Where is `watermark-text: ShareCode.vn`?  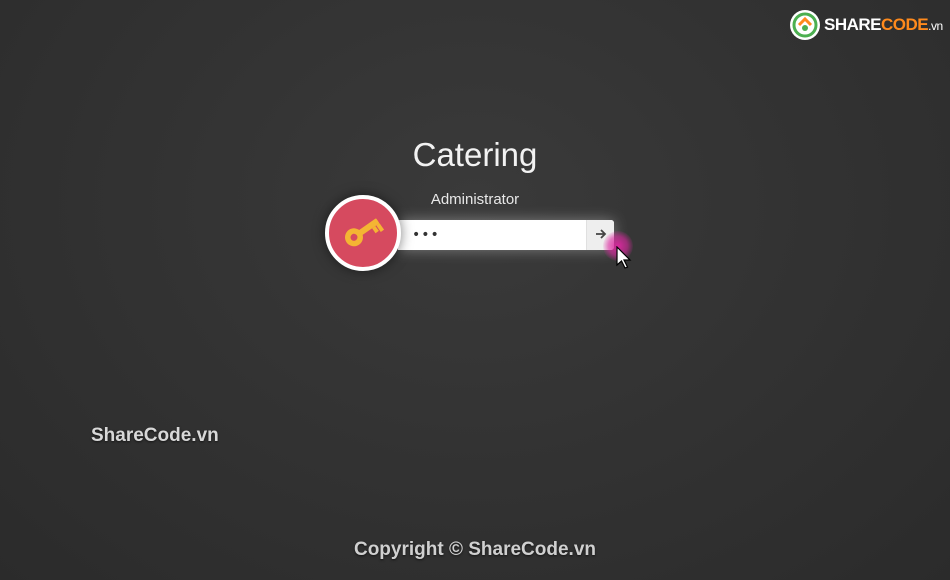 watermark-text: ShareCode.vn is located at coordinates (155, 435).